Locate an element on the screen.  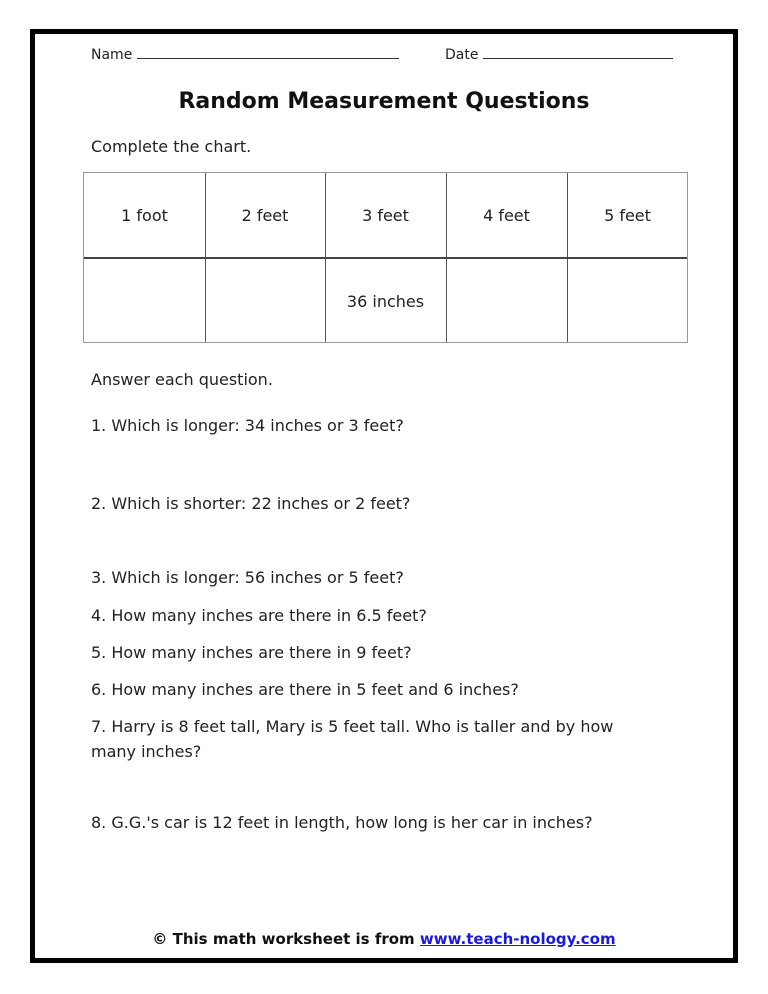
table-header-cell: 1 foot is located at coordinates (144, 215).